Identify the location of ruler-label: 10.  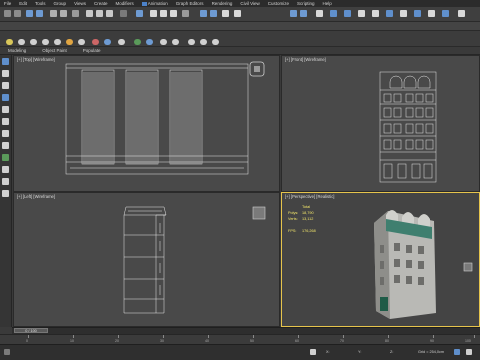
(72, 341).